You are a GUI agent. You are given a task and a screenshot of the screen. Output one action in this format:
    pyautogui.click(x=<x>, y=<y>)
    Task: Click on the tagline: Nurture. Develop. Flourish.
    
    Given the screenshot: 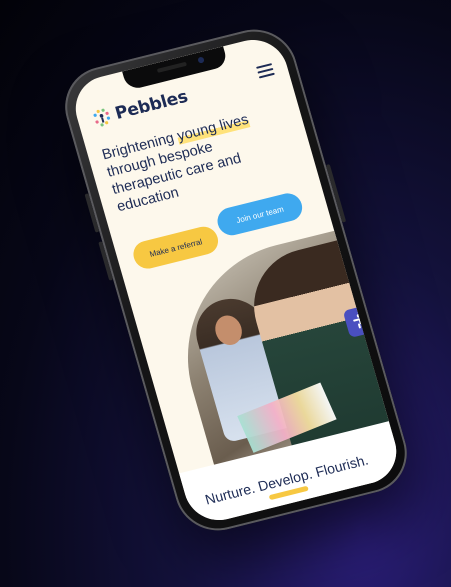 What is the action you would take?
    pyautogui.click(x=287, y=479)
    